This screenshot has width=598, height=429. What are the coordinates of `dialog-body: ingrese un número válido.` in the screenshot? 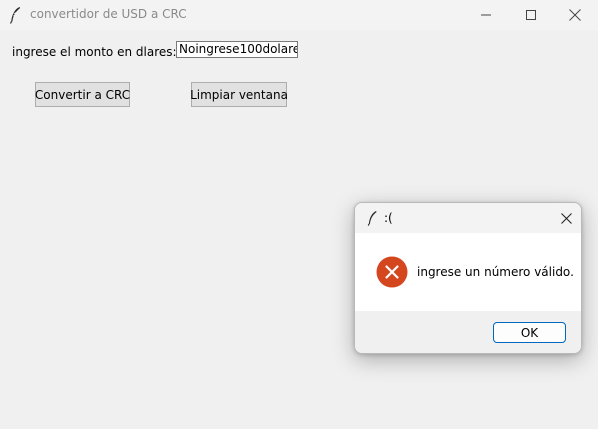 It's located at (468, 272).